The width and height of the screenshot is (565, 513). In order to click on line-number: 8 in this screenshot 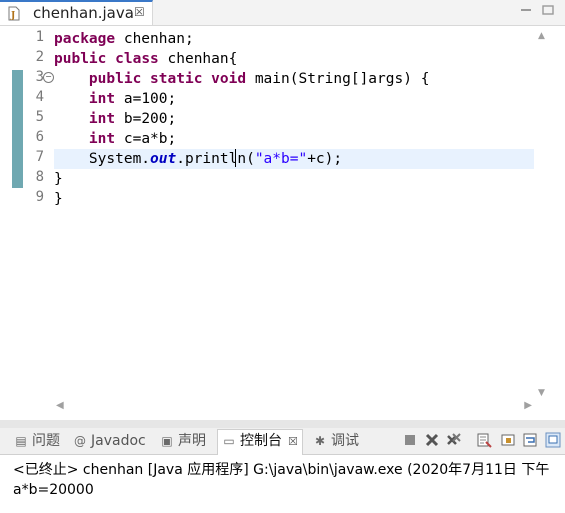, I will do `click(39, 177)`.